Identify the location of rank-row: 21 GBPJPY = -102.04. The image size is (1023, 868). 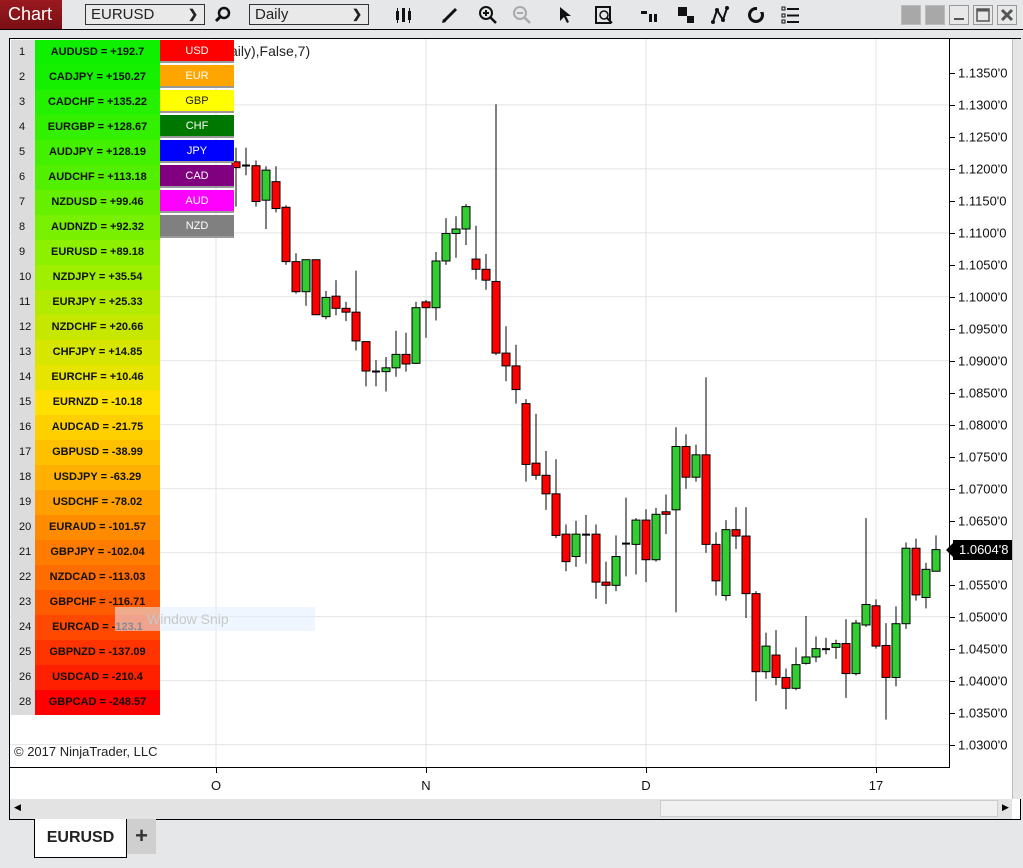
(85, 552).